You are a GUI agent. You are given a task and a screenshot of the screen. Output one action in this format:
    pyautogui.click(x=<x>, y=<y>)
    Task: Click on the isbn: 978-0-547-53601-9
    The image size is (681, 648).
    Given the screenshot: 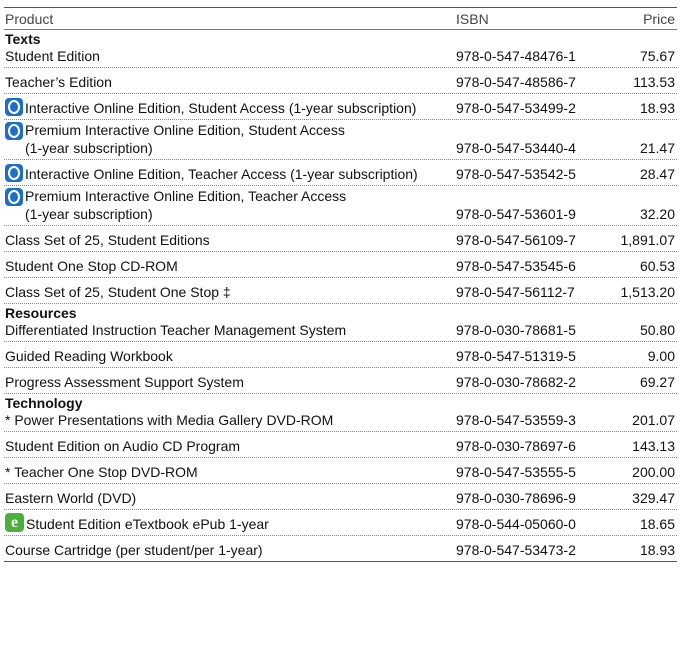 What is the action you would take?
    pyautogui.click(x=516, y=214)
    